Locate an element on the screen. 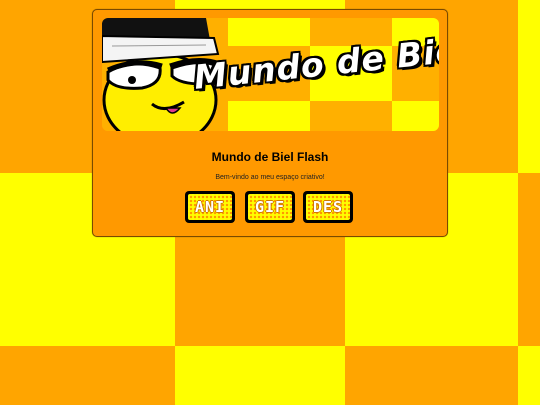  nav-button-des: DES is located at coordinates (328, 207).